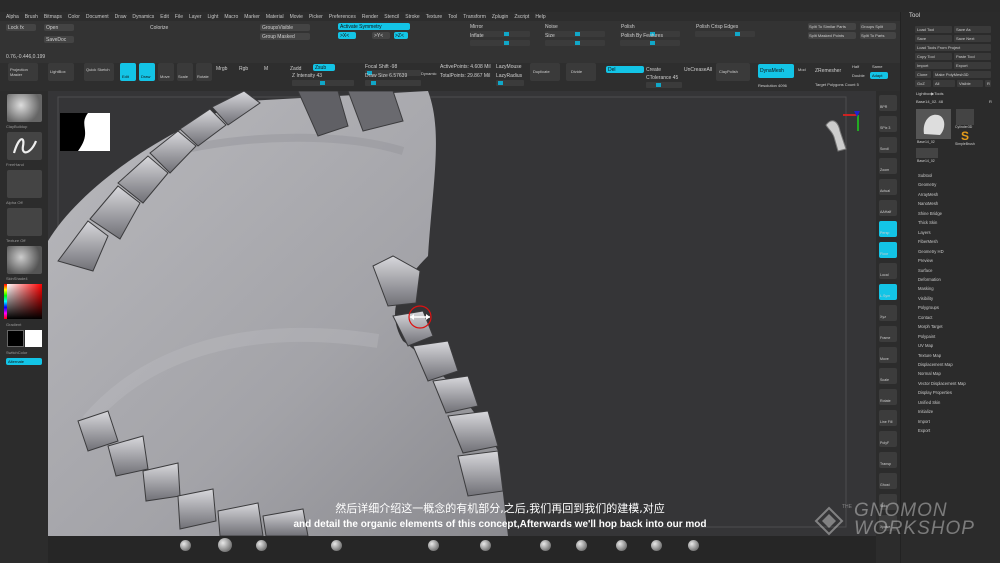  Describe the element at coordinates (944, 83) in the screenshot. I see `all-button: All` at that location.